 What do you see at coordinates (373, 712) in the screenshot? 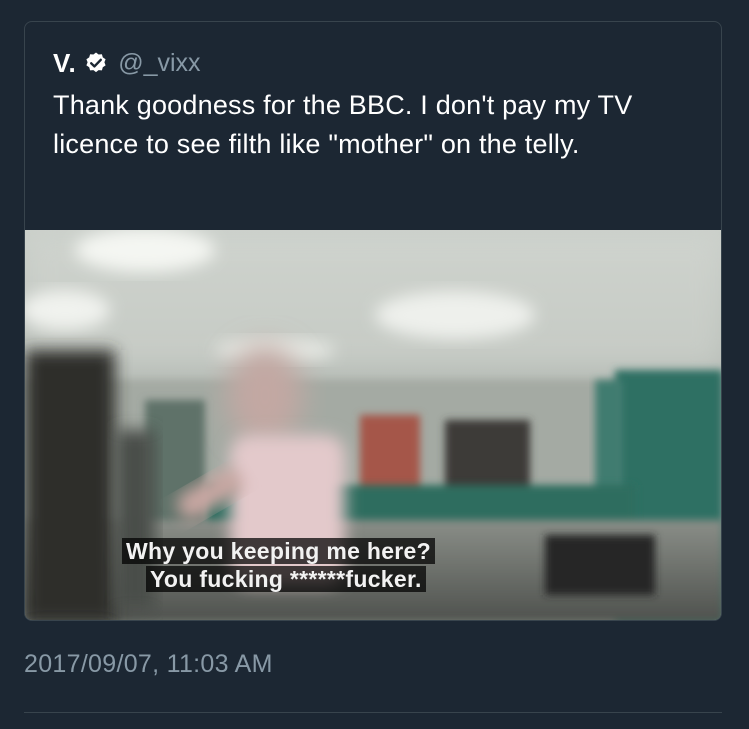
I see `divider` at bounding box center [373, 712].